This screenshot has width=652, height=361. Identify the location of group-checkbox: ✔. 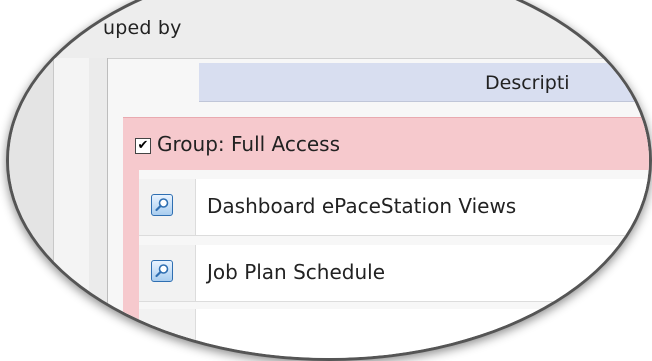
(143, 146).